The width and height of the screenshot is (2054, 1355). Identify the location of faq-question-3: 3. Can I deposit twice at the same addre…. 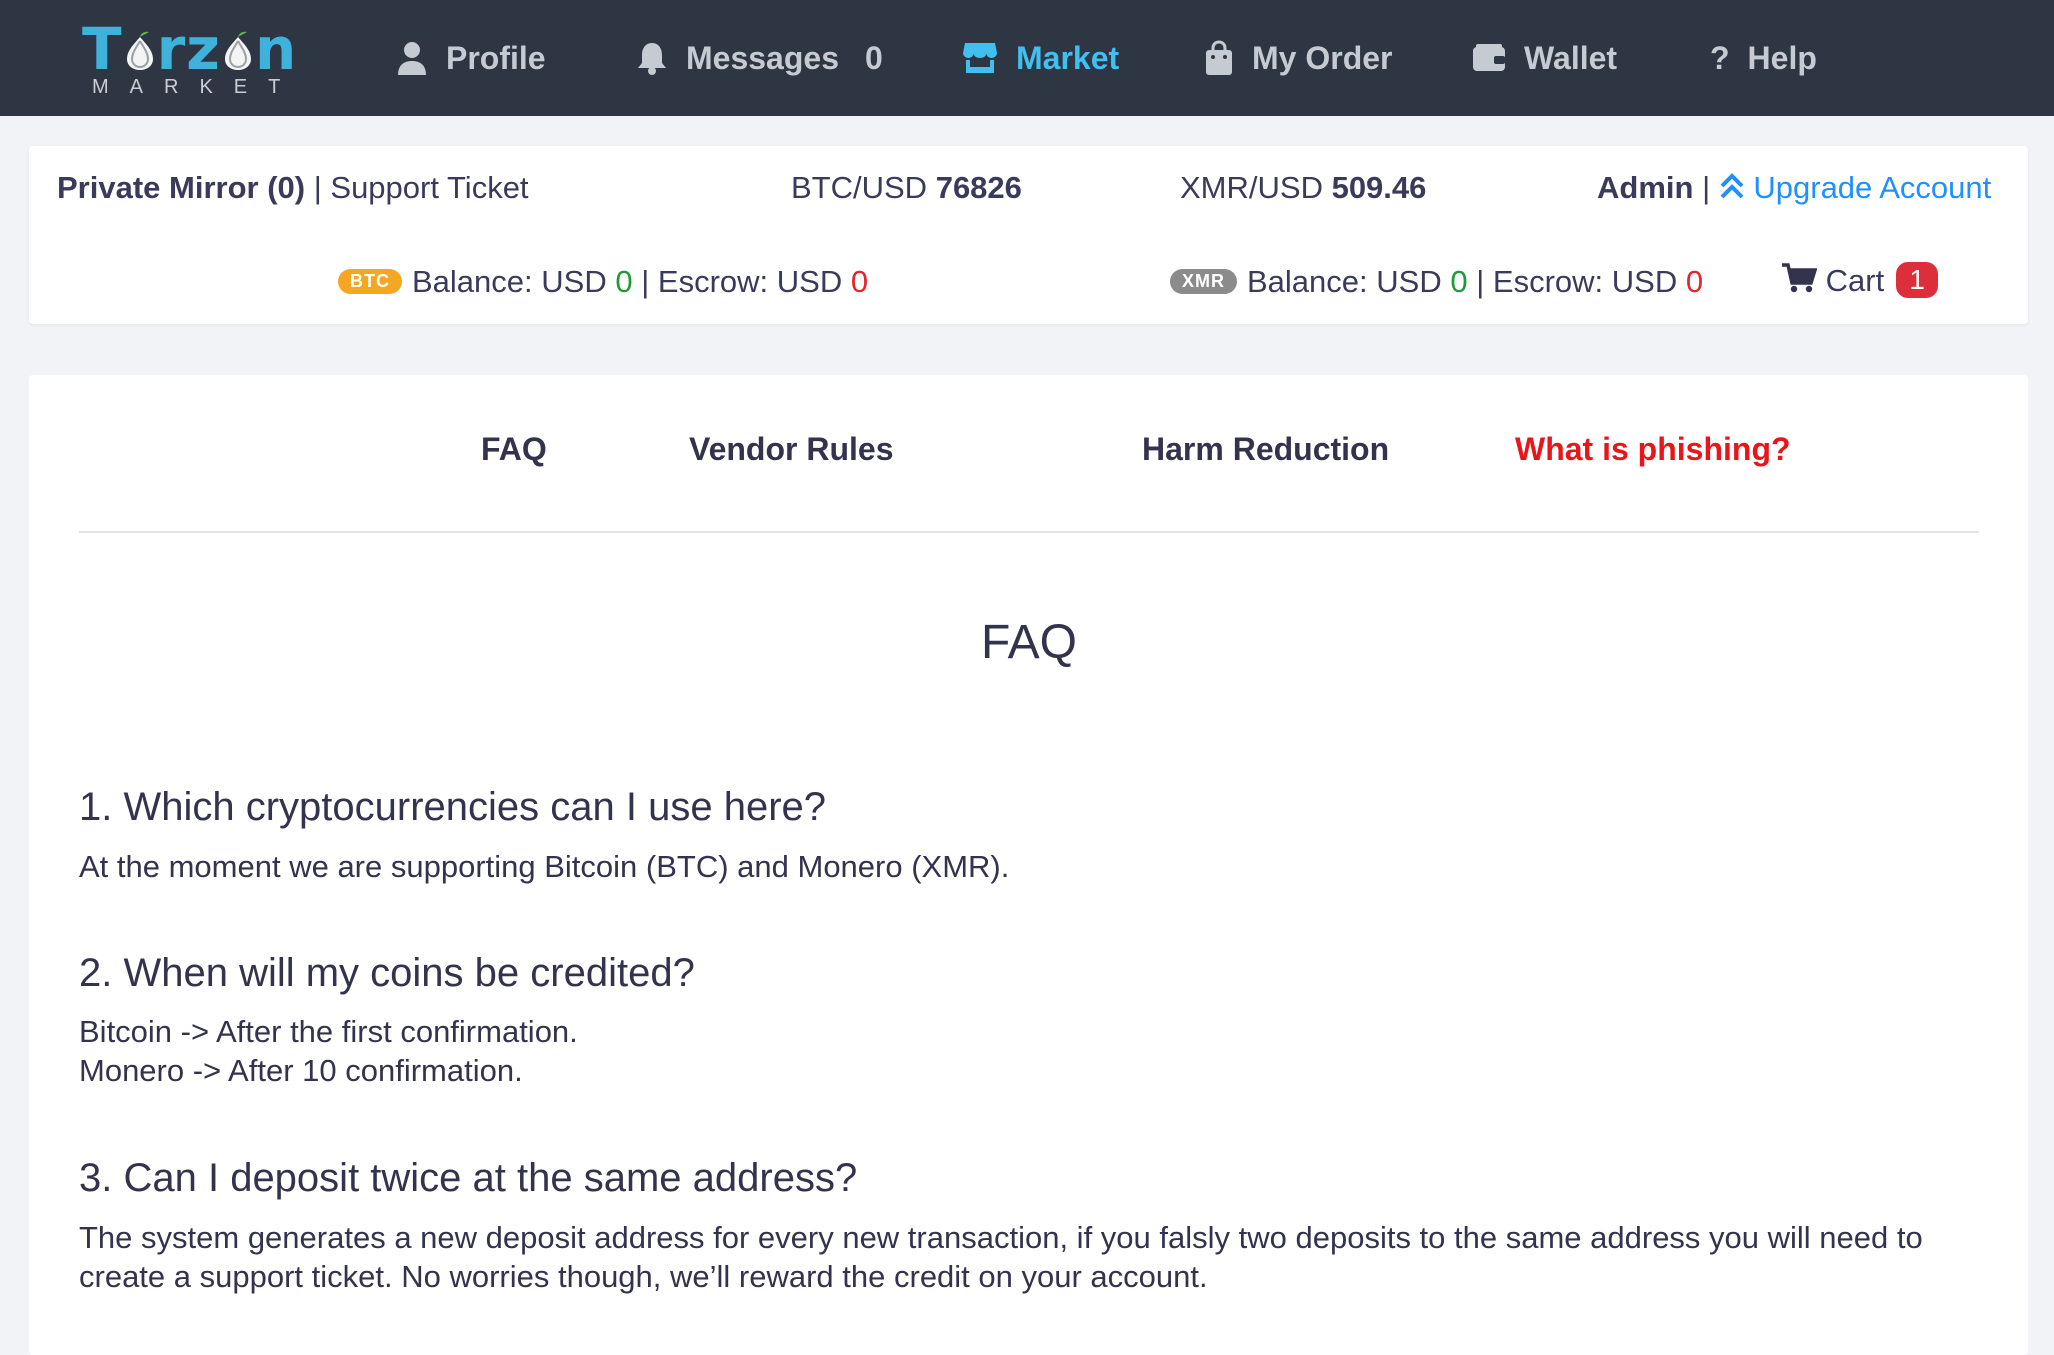
(468, 1178).